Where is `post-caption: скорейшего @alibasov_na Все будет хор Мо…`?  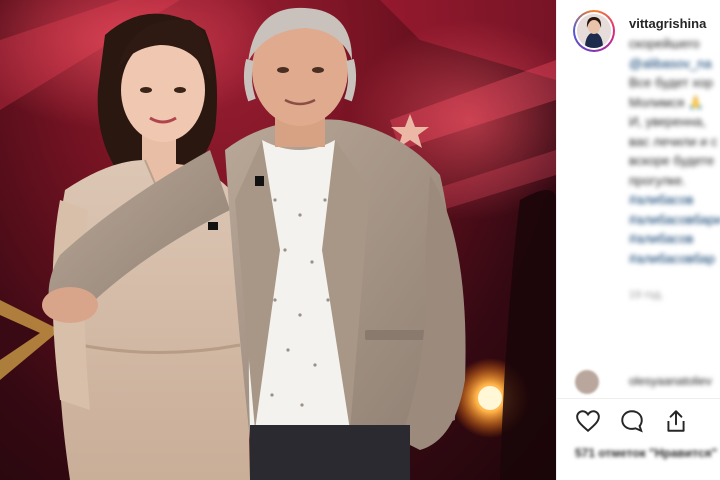
post-caption: скорейшего @alibasov_na Все будет хор Мо… is located at coordinates (674, 170).